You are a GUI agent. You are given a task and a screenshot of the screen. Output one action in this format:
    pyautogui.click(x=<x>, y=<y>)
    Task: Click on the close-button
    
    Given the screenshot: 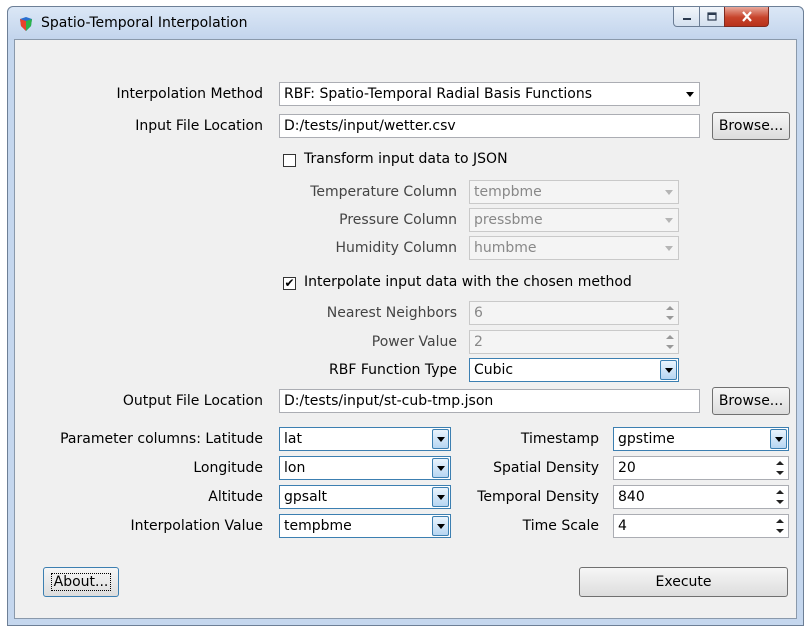 What is the action you would take?
    pyautogui.click(x=746, y=17)
    